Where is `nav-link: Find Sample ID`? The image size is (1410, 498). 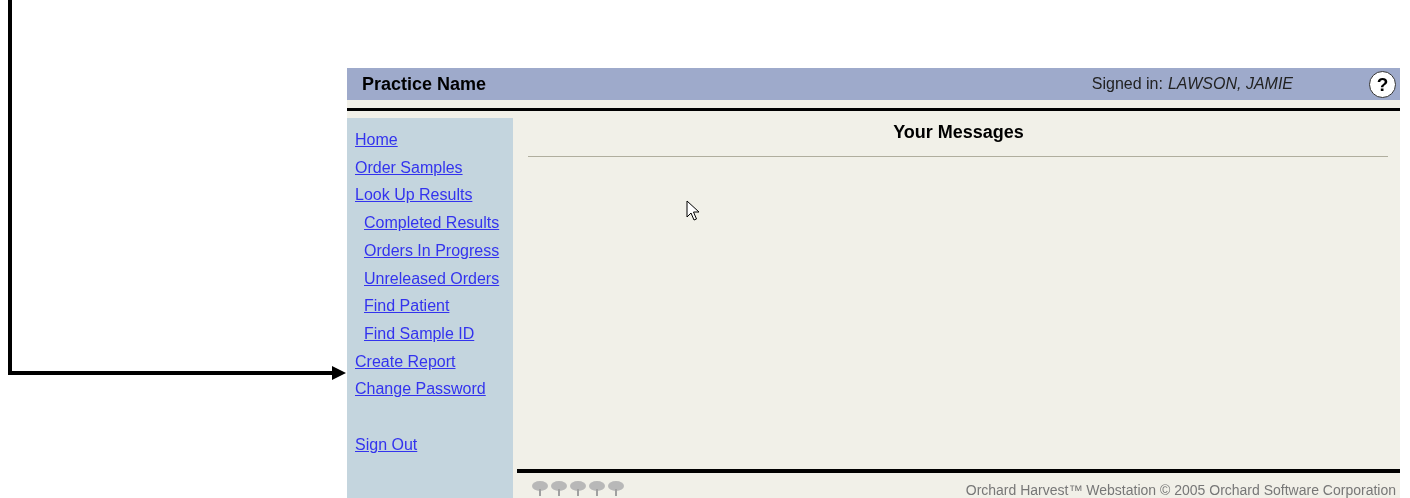 nav-link: Find Sample ID is located at coordinates (419, 333).